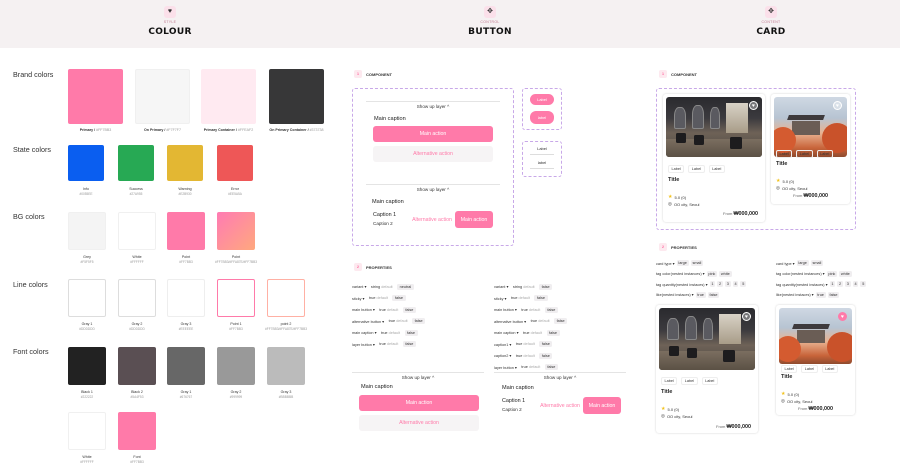 This screenshot has height=471, width=900. Describe the element at coordinates (542, 99) in the screenshot. I see `pink-label: Label` at that location.